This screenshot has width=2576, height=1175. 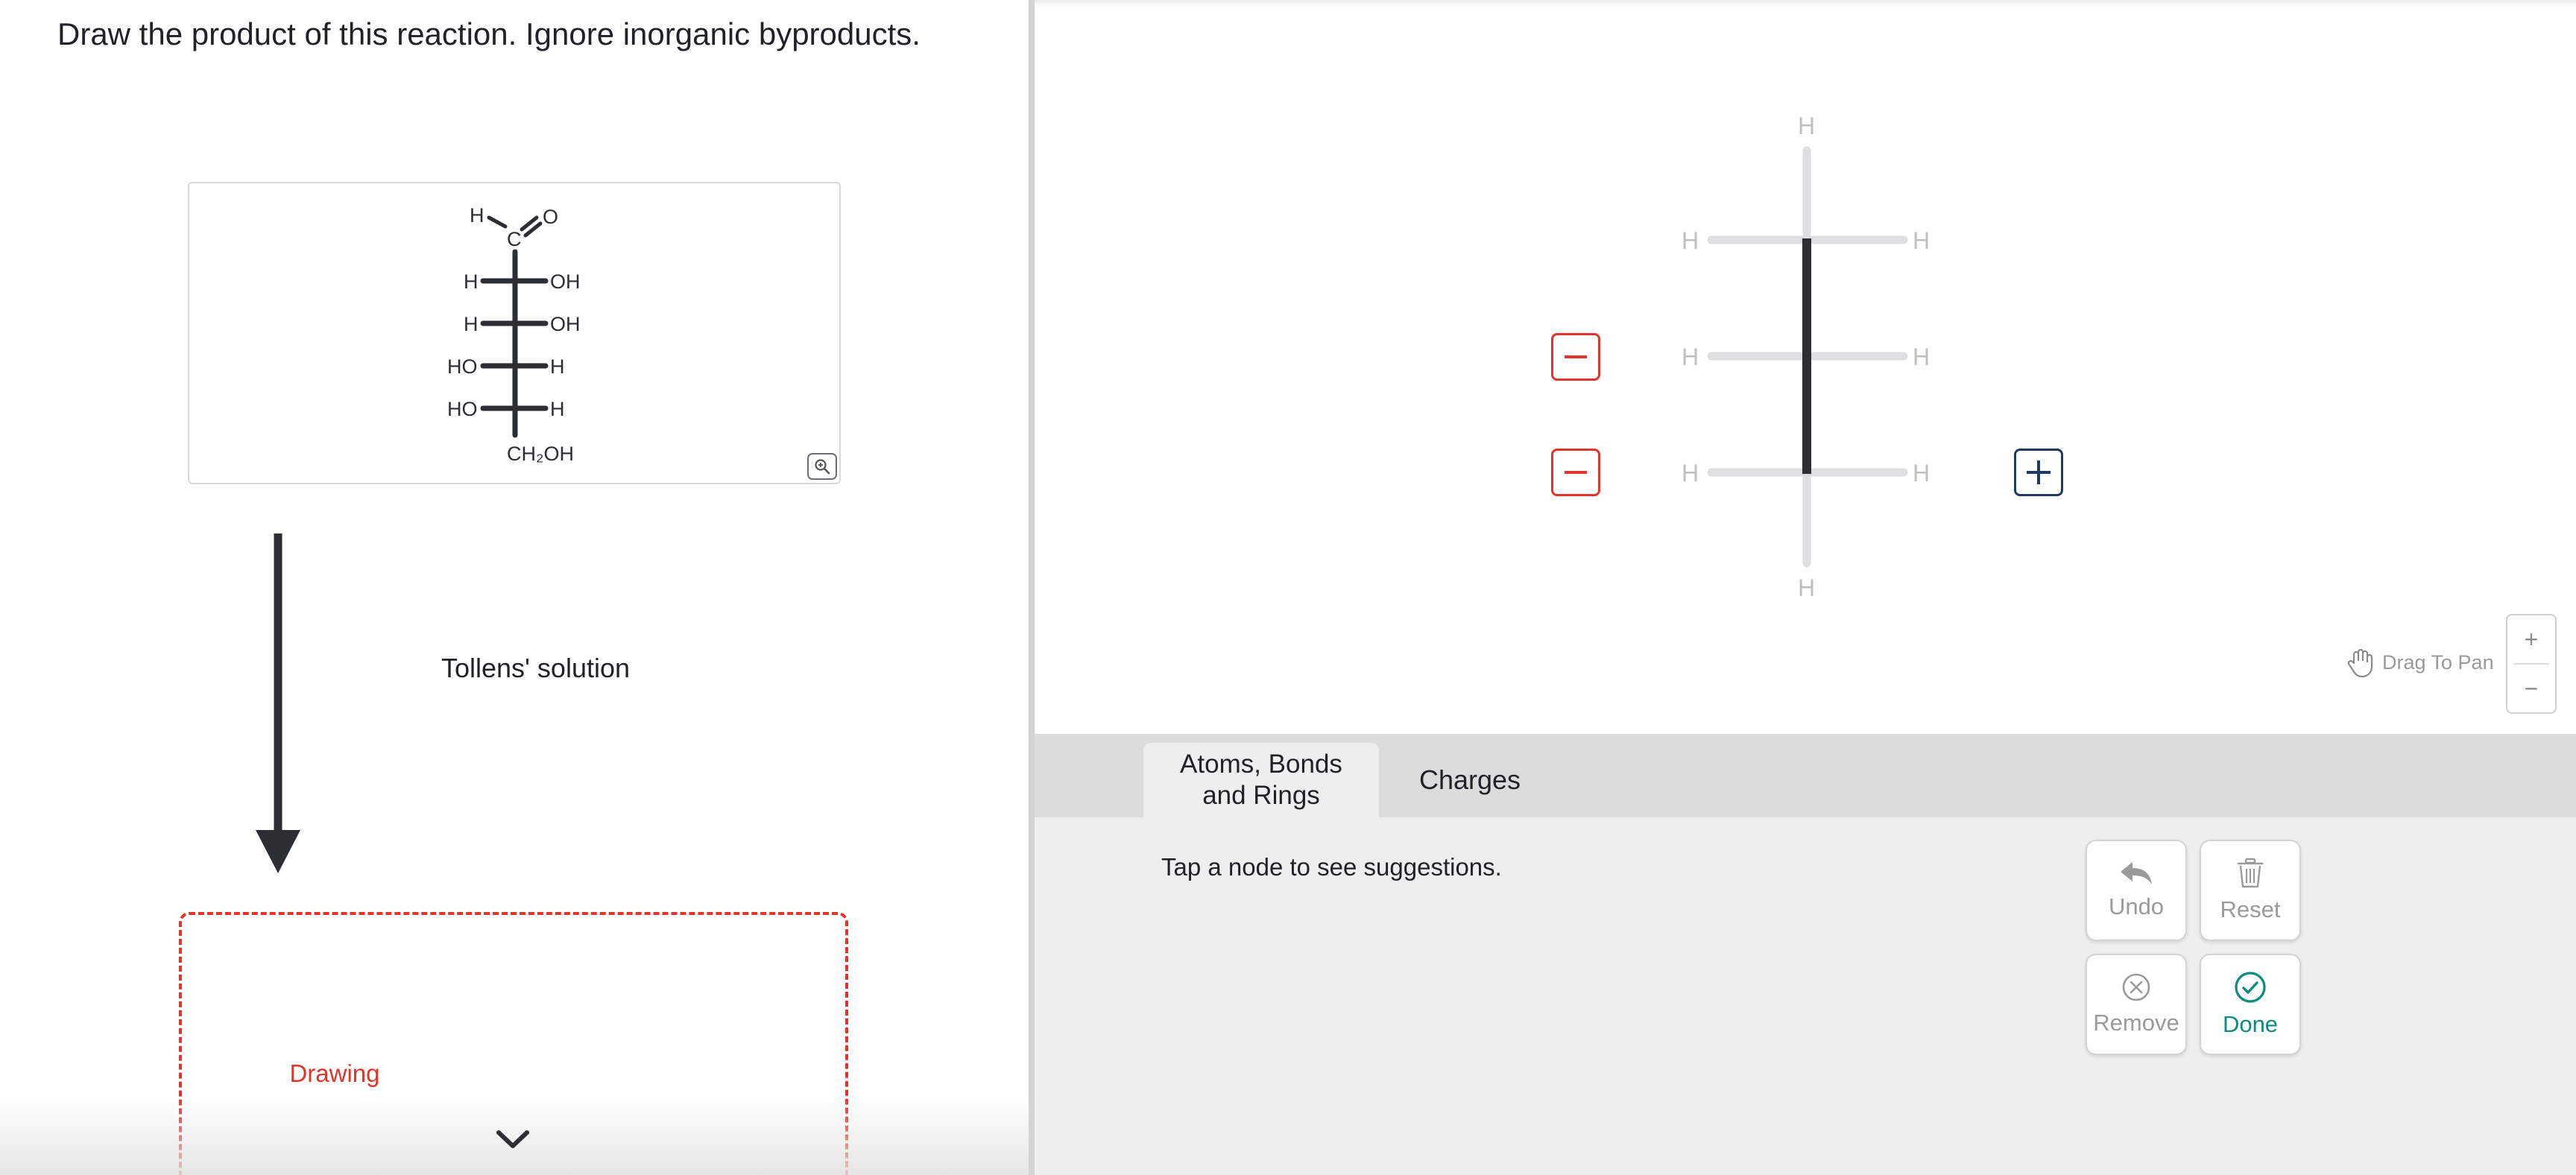 I want to click on remove-carbon-row2-button, so click(x=1575, y=357).